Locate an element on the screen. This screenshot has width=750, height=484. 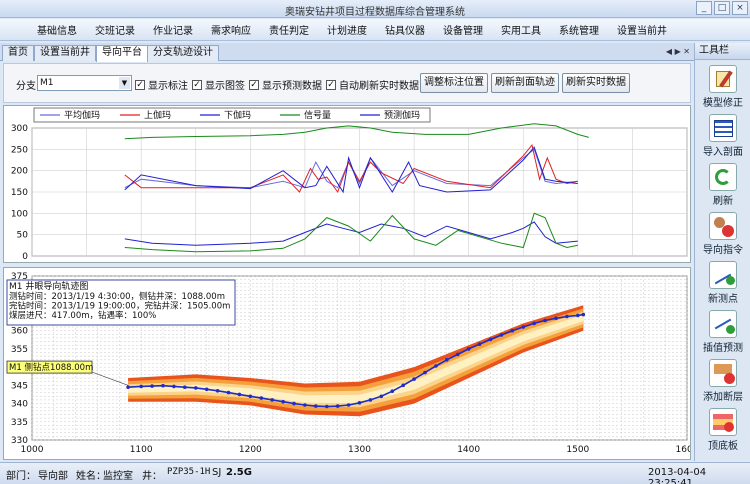
toolbox-item: 新测点 is located at coordinates (723, 282).